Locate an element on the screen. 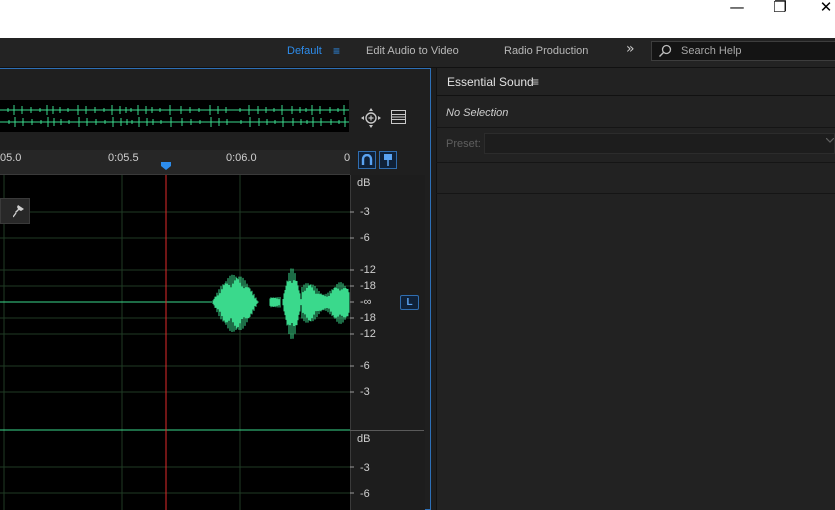  playhead-handle is located at coordinates (166, 166).